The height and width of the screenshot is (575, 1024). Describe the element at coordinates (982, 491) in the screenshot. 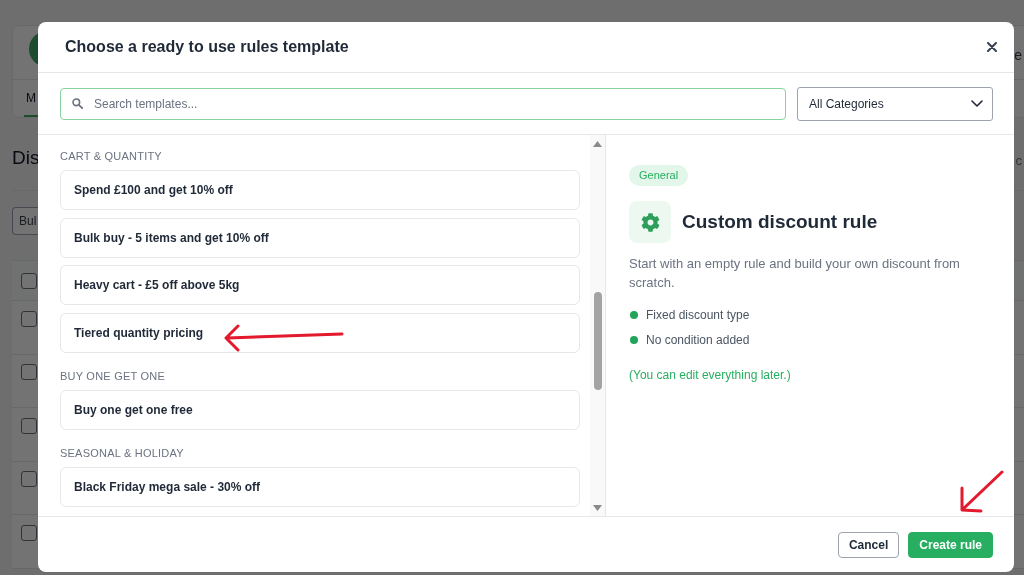

I see `annotation-arrow` at that location.